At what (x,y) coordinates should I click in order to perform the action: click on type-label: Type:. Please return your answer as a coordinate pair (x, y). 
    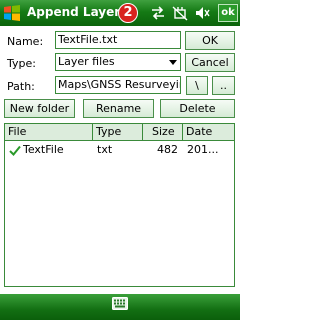
    Looking at the image, I should click on (21, 63).